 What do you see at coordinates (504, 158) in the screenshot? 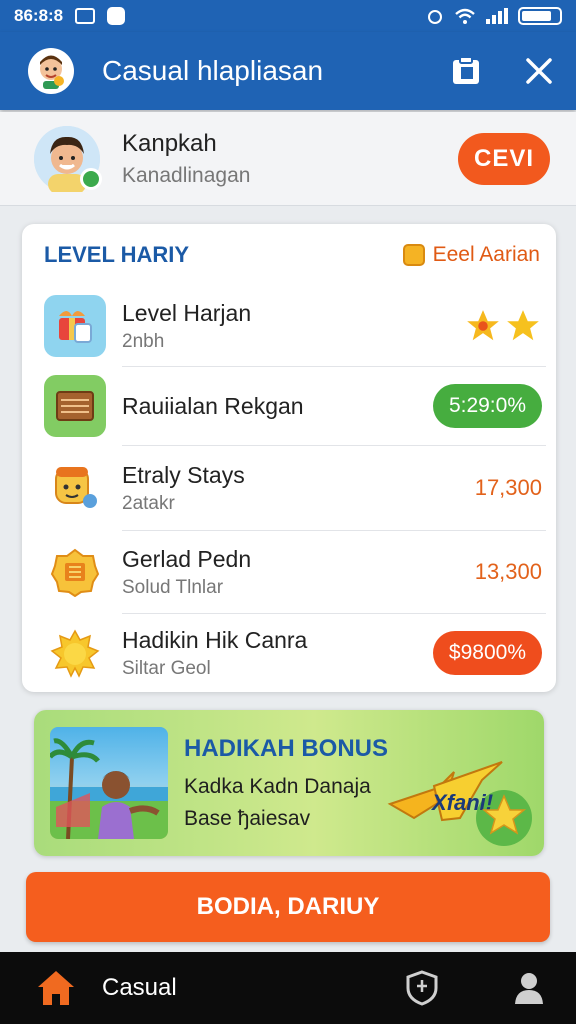
I see `profile-action-button: CEVI` at bounding box center [504, 158].